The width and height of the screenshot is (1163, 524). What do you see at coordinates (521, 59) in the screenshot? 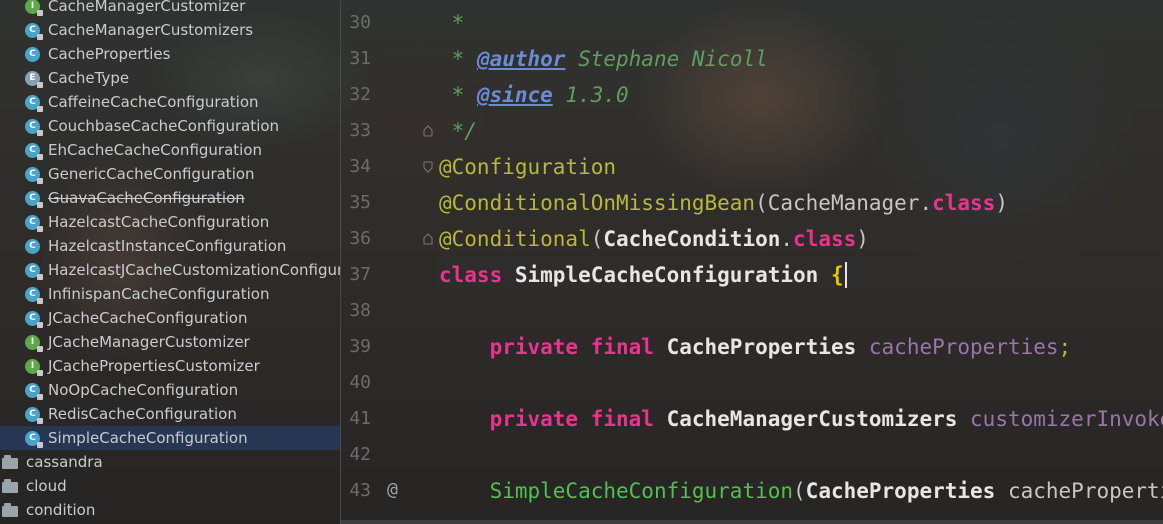
I see `code-token: @author` at bounding box center [521, 59].